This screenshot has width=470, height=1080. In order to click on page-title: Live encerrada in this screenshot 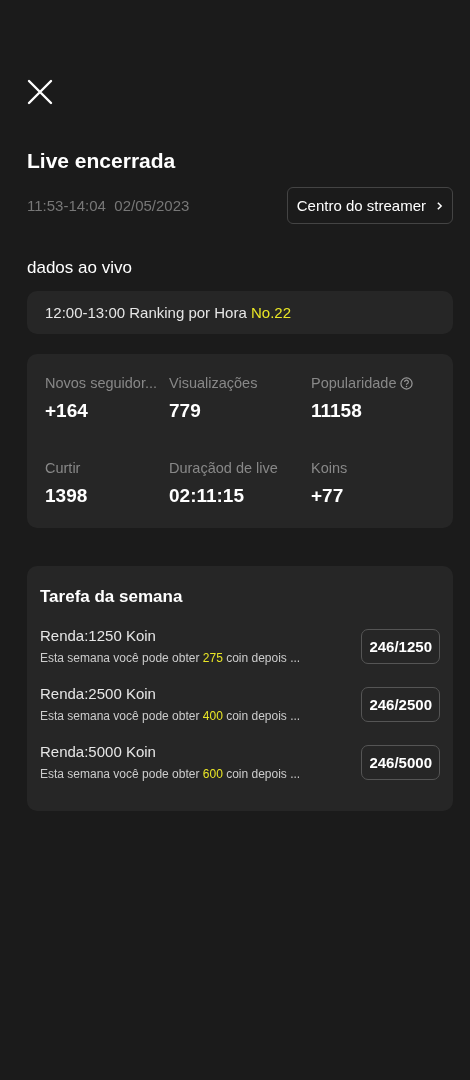, I will do `click(102, 161)`.